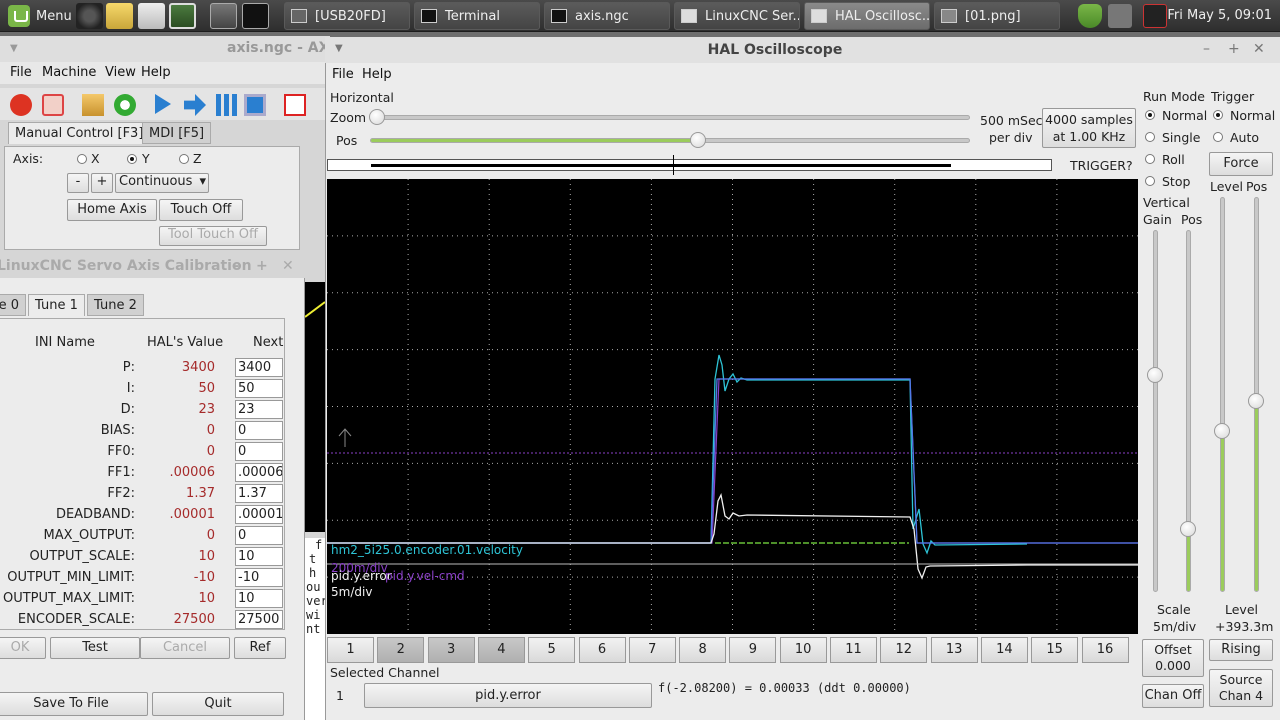  I want to click on pos-slider, so click(670, 140).